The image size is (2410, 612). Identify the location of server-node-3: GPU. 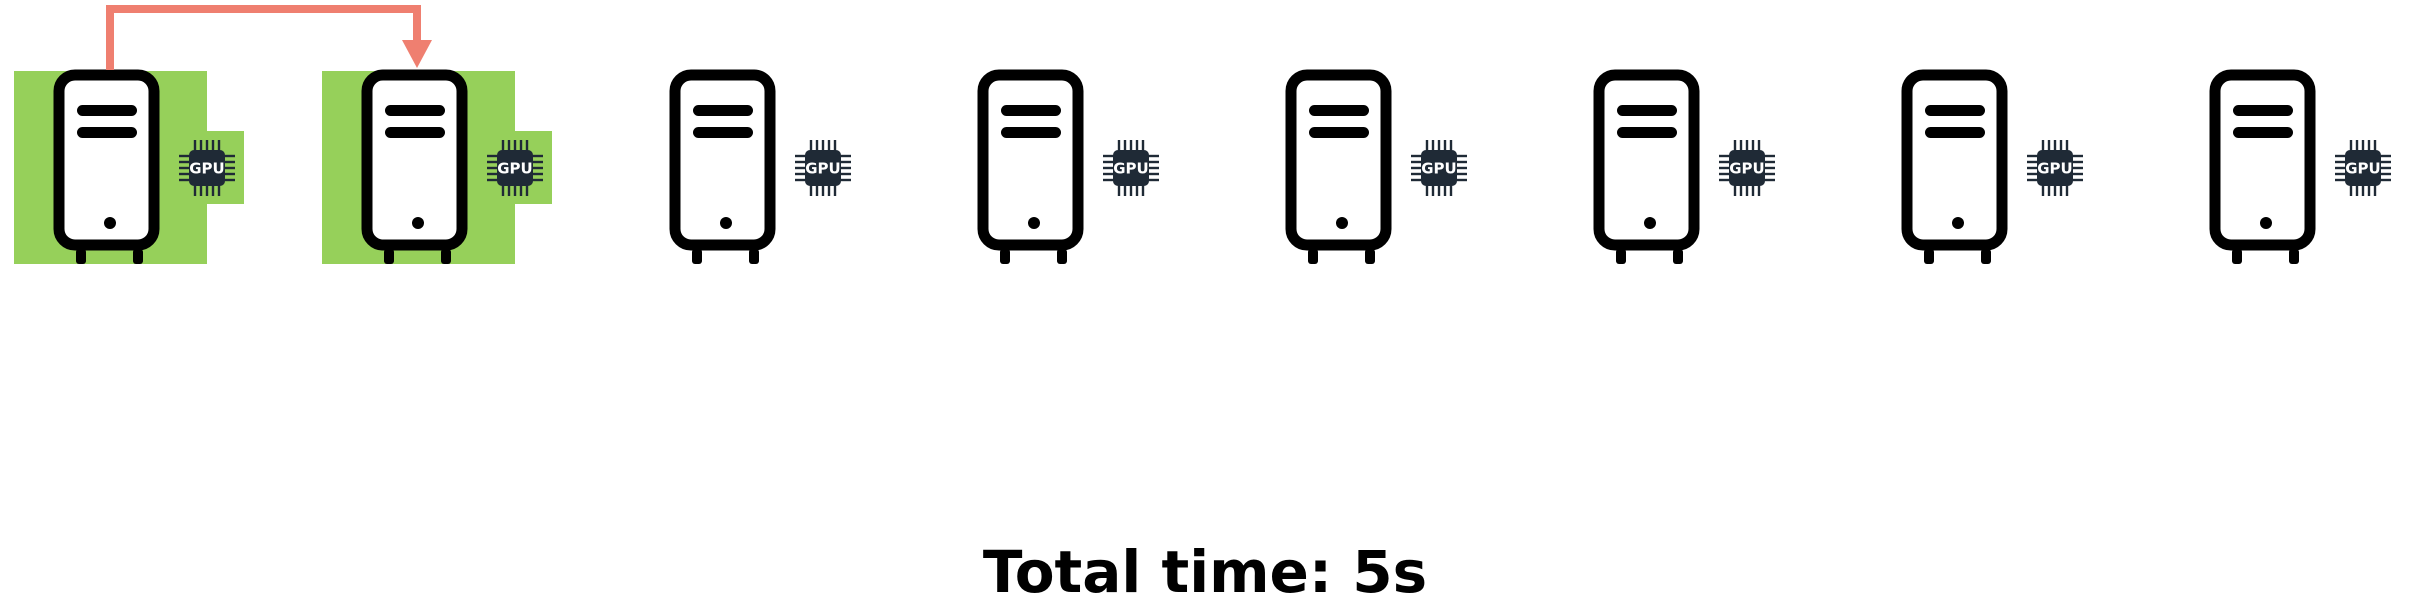
(760, 166).